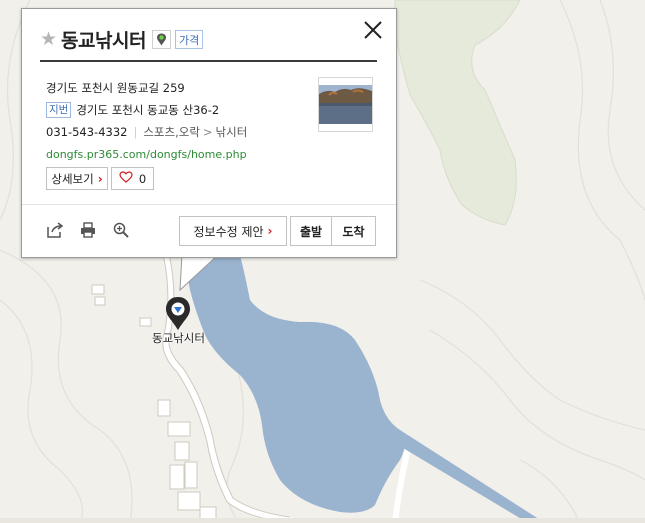 The image size is (645, 523). I want to click on title-divider, so click(208, 61).